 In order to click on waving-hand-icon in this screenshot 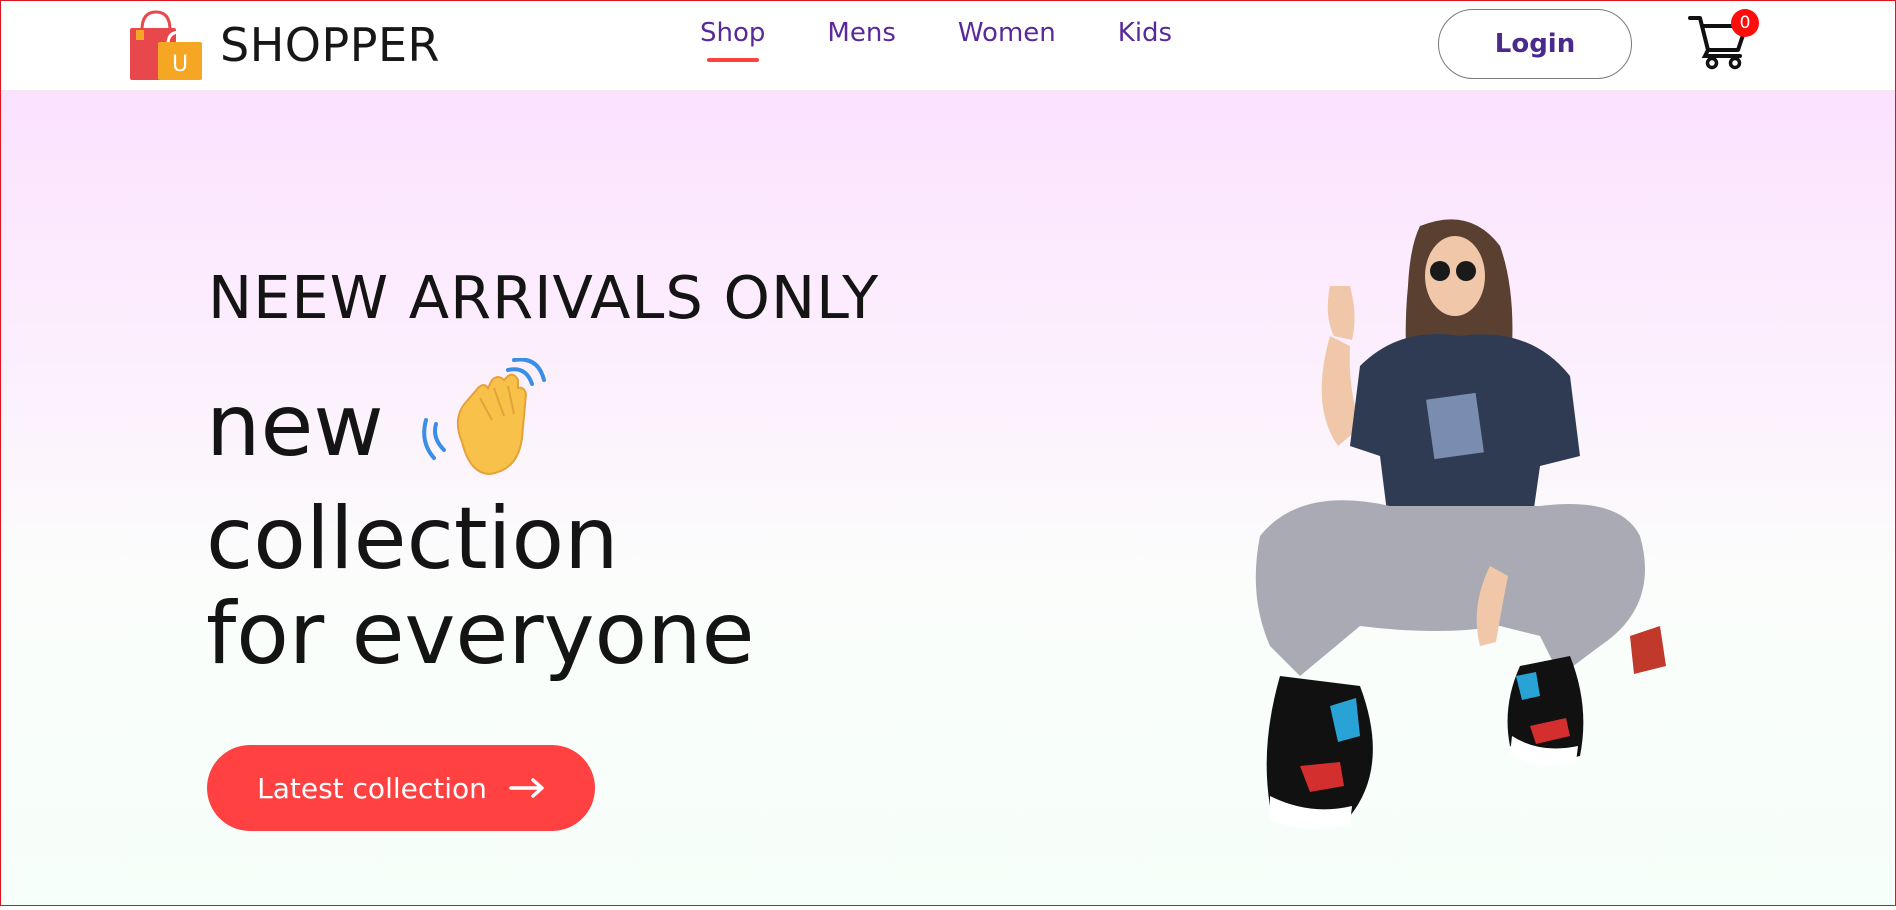, I will do `click(487, 422)`.